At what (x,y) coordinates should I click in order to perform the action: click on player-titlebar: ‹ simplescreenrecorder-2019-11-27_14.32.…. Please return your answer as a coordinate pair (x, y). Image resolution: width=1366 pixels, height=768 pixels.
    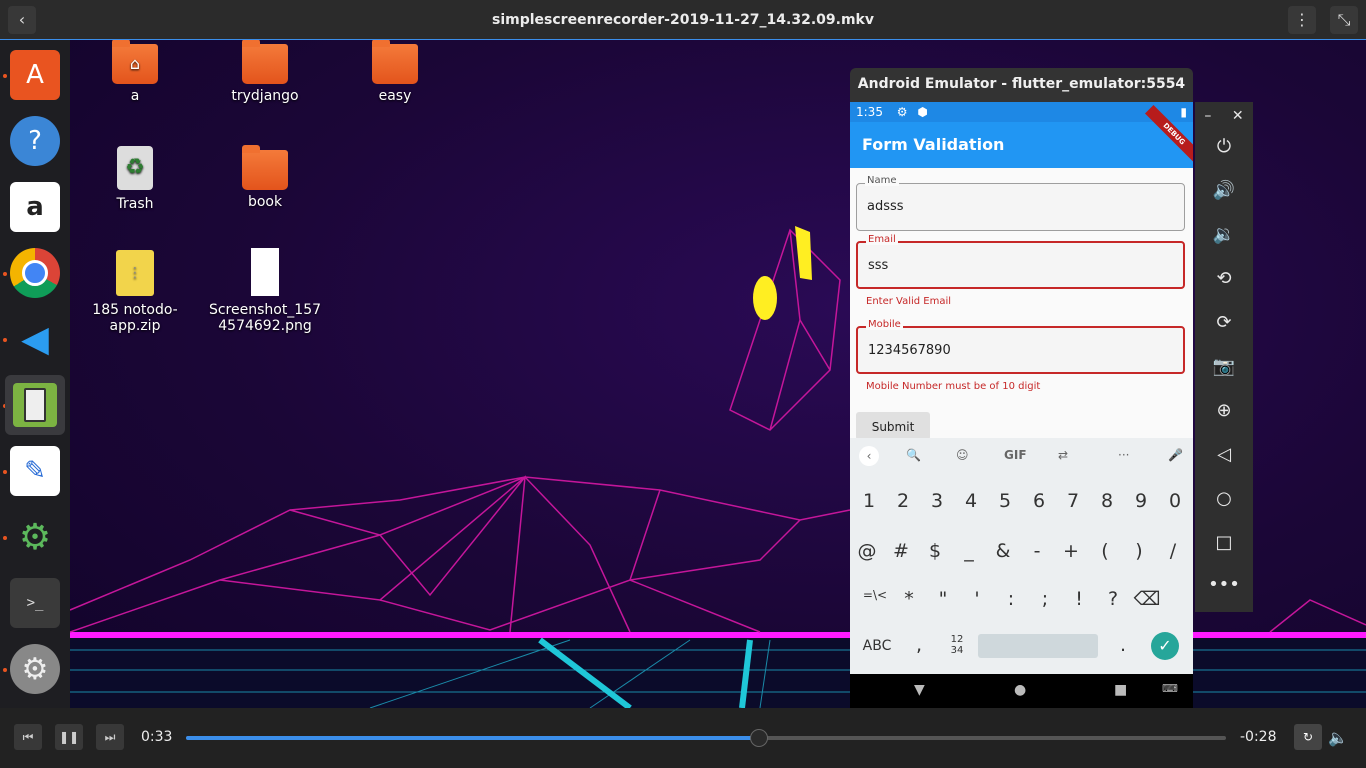
    Looking at the image, I should click on (683, 20).